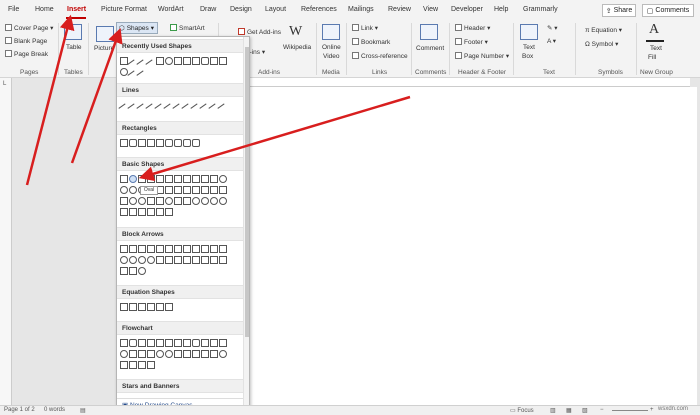  Describe the element at coordinates (472, 28) in the screenshot. I see `header-button: Header ▾` at that location.